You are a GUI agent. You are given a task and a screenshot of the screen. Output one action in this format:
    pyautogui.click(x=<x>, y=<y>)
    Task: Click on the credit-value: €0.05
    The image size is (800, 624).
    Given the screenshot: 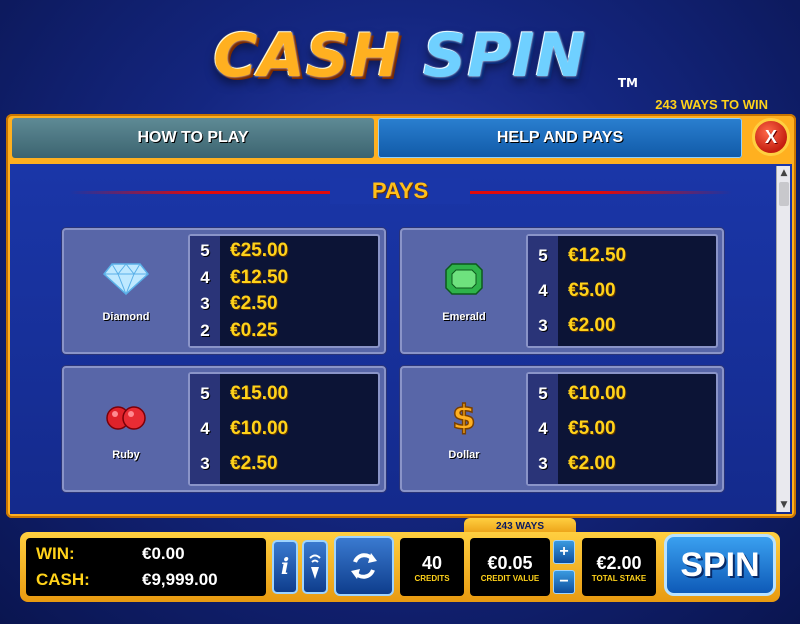 What is the action you would take?
    pyautogui.click(x=510, y=562)
    